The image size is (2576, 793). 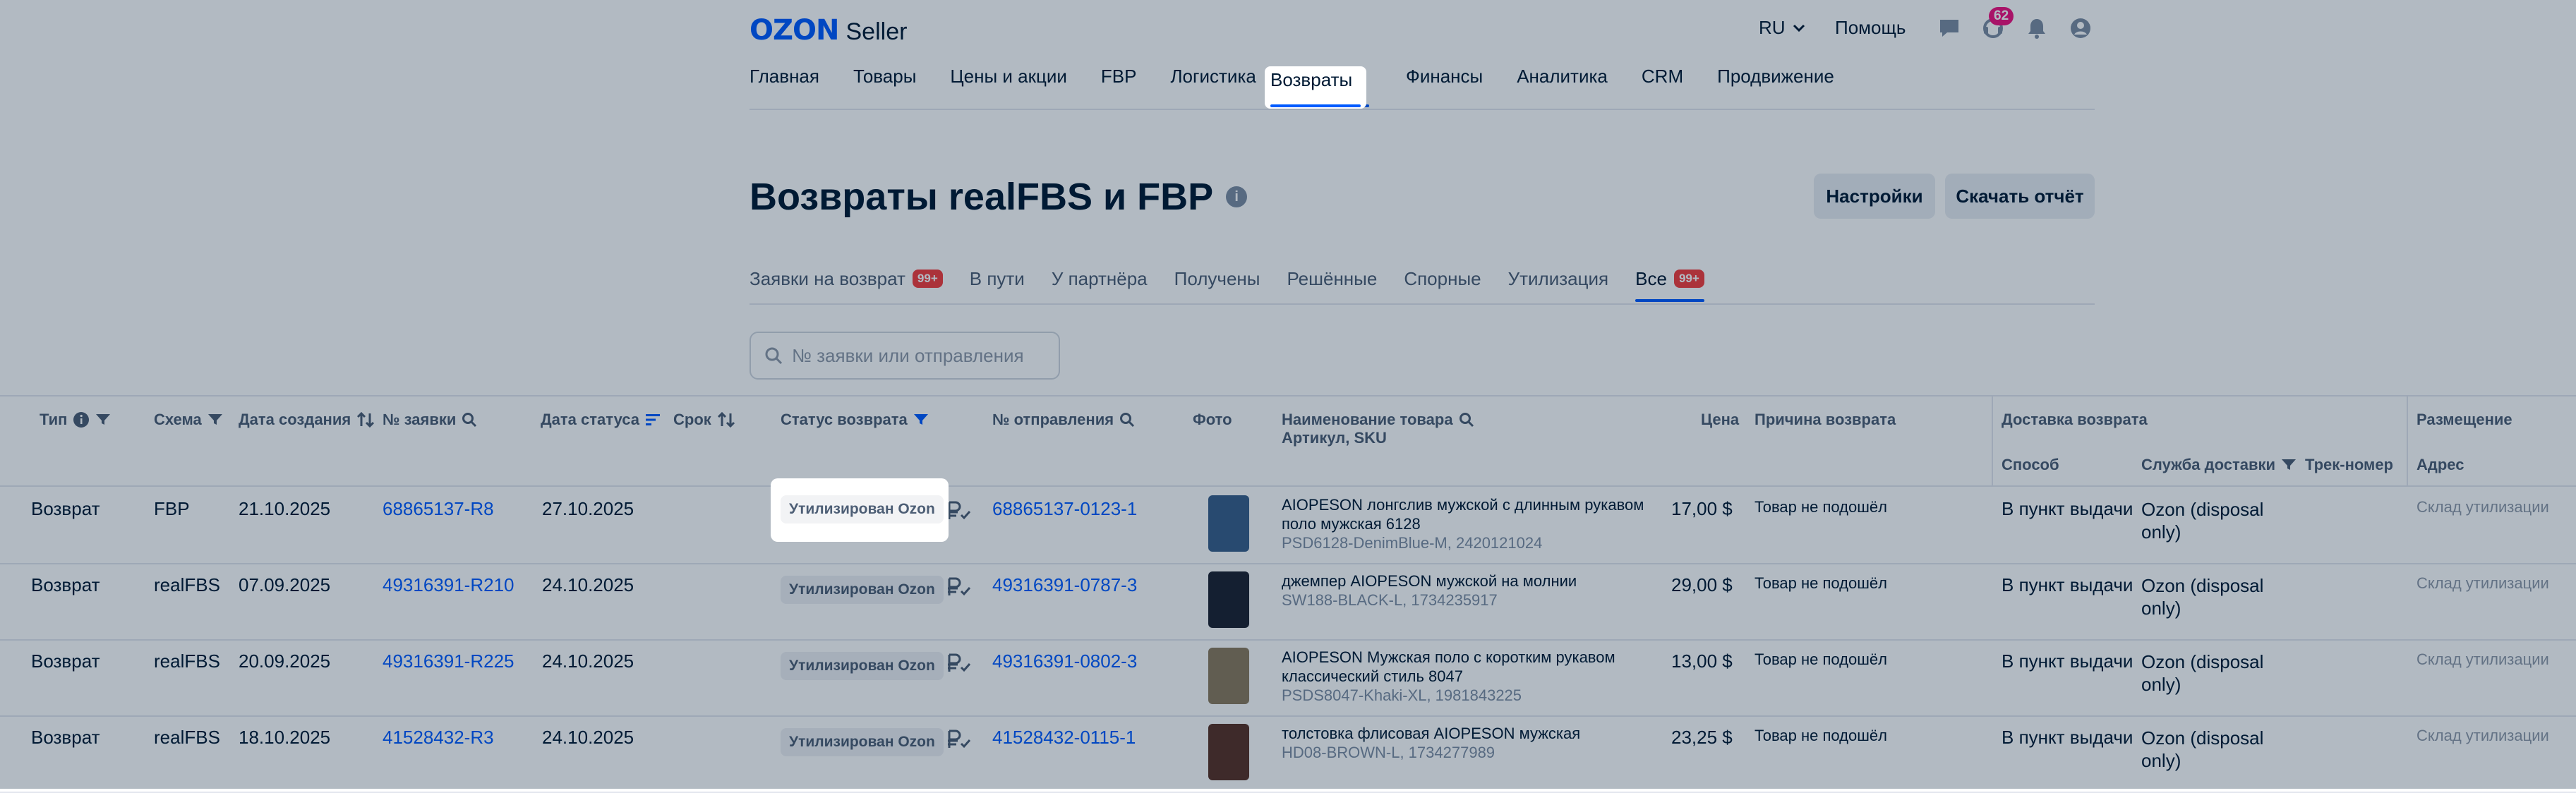 What do you see at coordinates (884, 87) in the screenshot?
I see `nav-item-products: Товары` at bounding box center [884, 87].